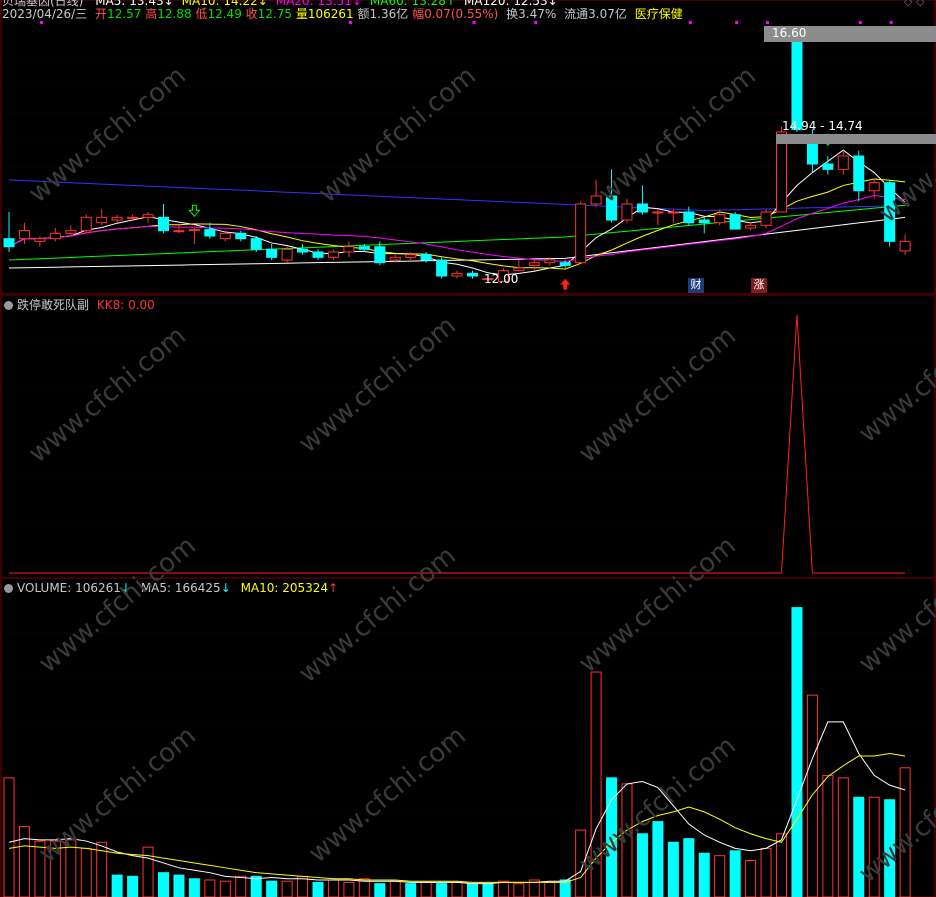 This screenshot has width=936, height=897. What do you see at coordinates (174, 14) in the screenshot?
I see `high-value: 12.88` at bounding box center [174, 14].